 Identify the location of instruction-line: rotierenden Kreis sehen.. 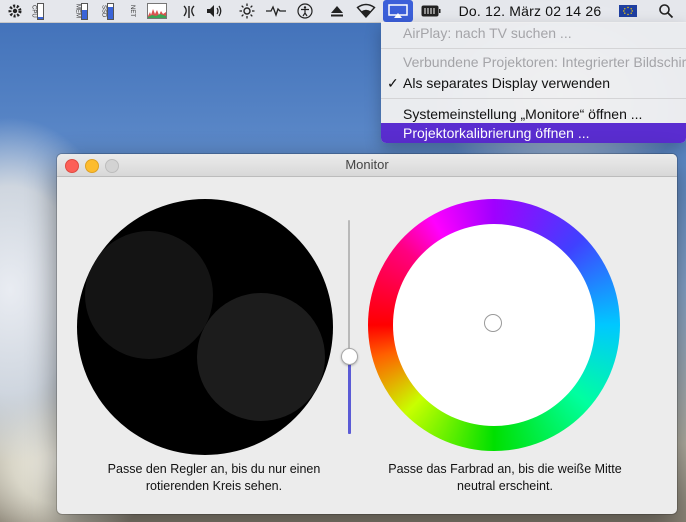
(214, 486).